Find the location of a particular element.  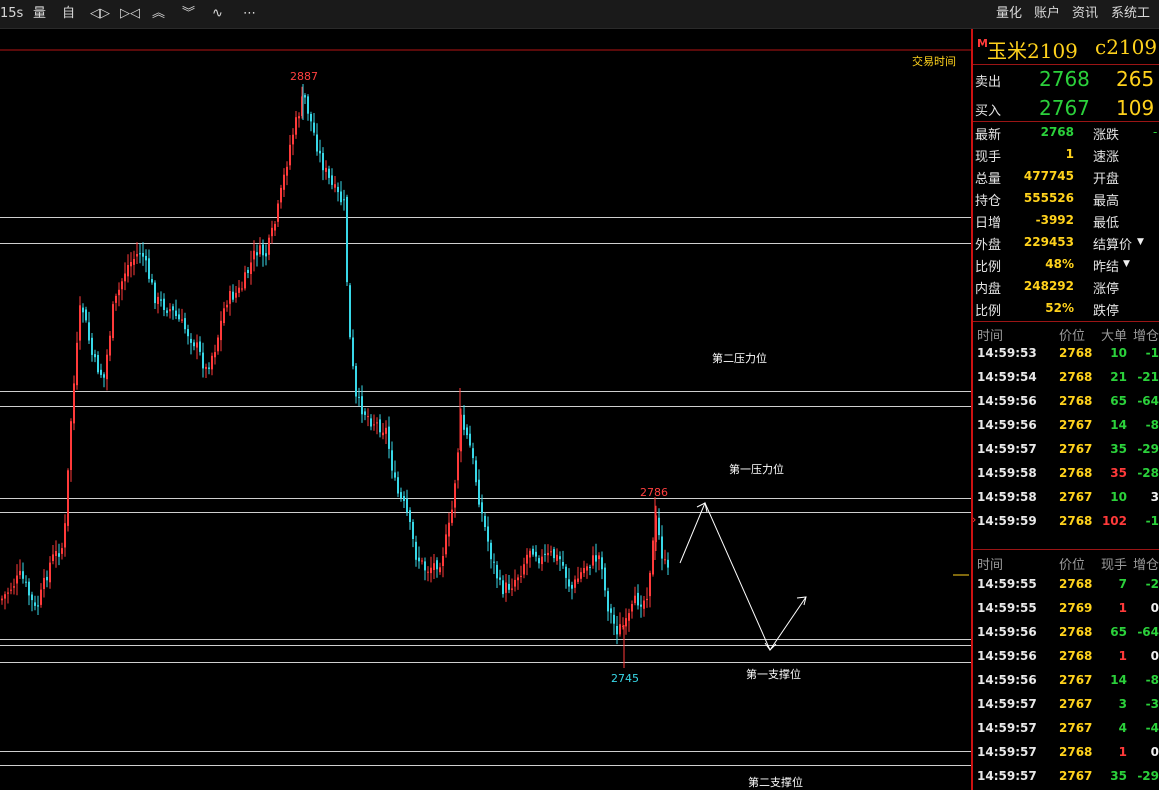

menu-system-tools: 系统工具 is located at coordinates (1135, 24).